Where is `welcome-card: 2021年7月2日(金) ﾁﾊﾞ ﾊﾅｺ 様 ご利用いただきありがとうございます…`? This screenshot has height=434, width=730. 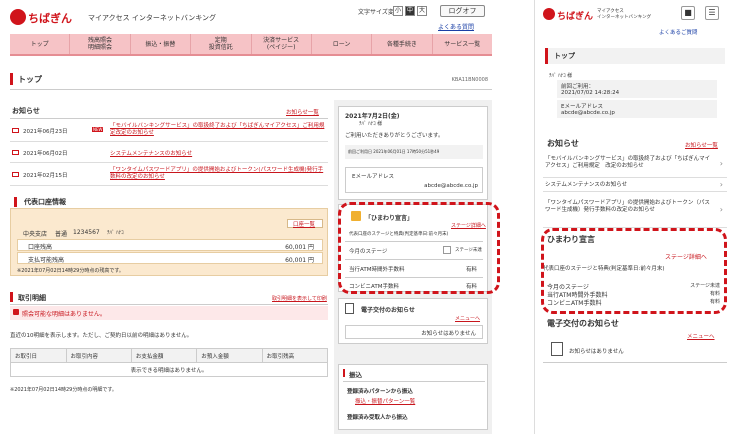
welcome-card: 2021年7月2日(金) ﾁﾊﾞ ﾊﾅｺ 様 ご利用いただきありがとうございます… is located at coordinates (413, 153).